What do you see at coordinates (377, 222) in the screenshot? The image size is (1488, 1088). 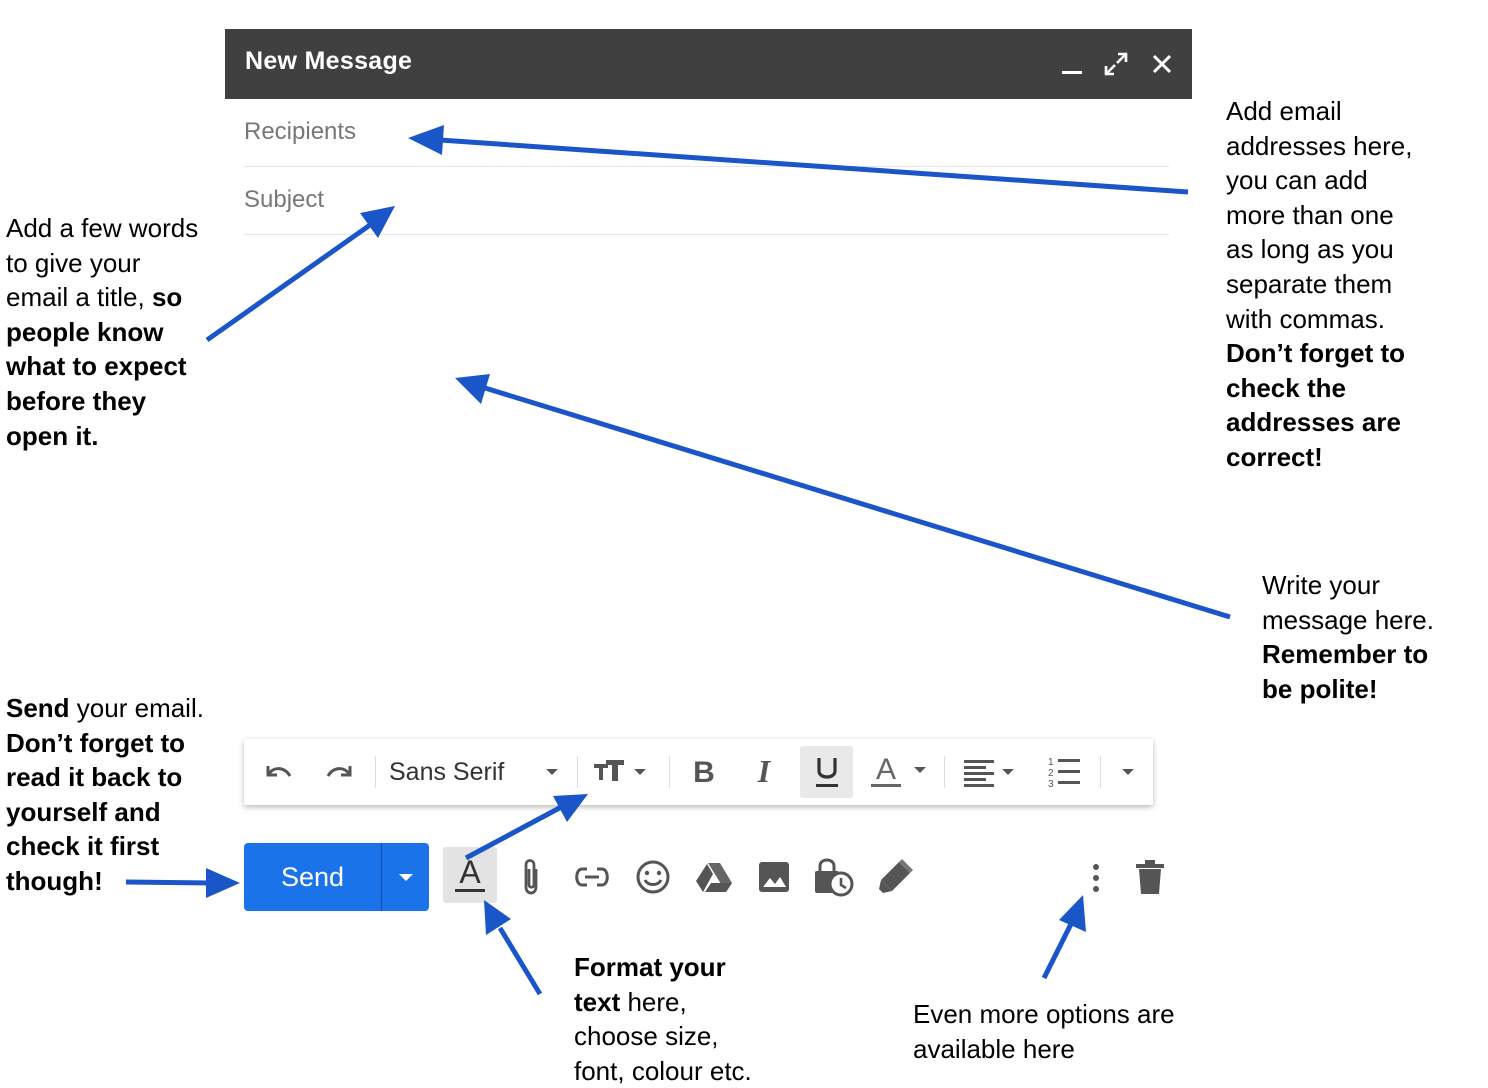 I see `arrowhead-subject` at bounding box center [377, 222].